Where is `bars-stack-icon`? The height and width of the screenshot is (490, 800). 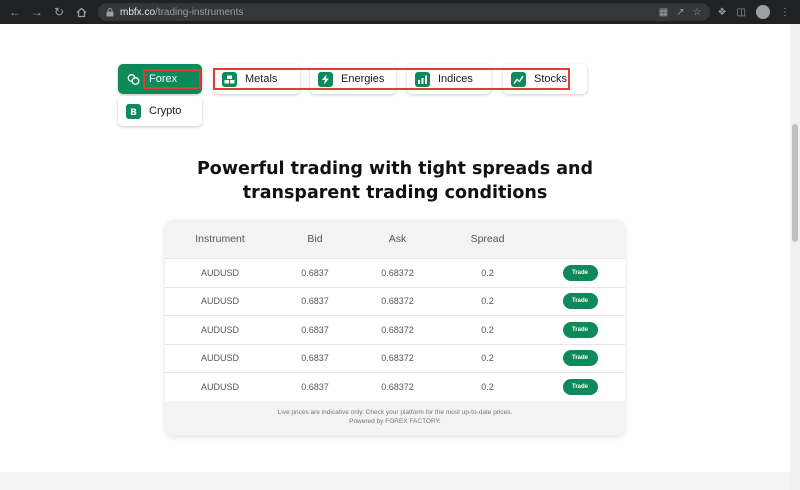
bars-stack-icon is located at coordinates (229, 79).